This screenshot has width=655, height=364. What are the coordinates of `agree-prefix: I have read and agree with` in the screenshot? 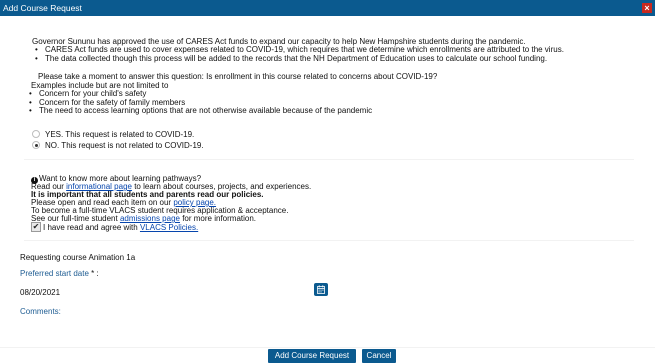 It's located at (91, 227).